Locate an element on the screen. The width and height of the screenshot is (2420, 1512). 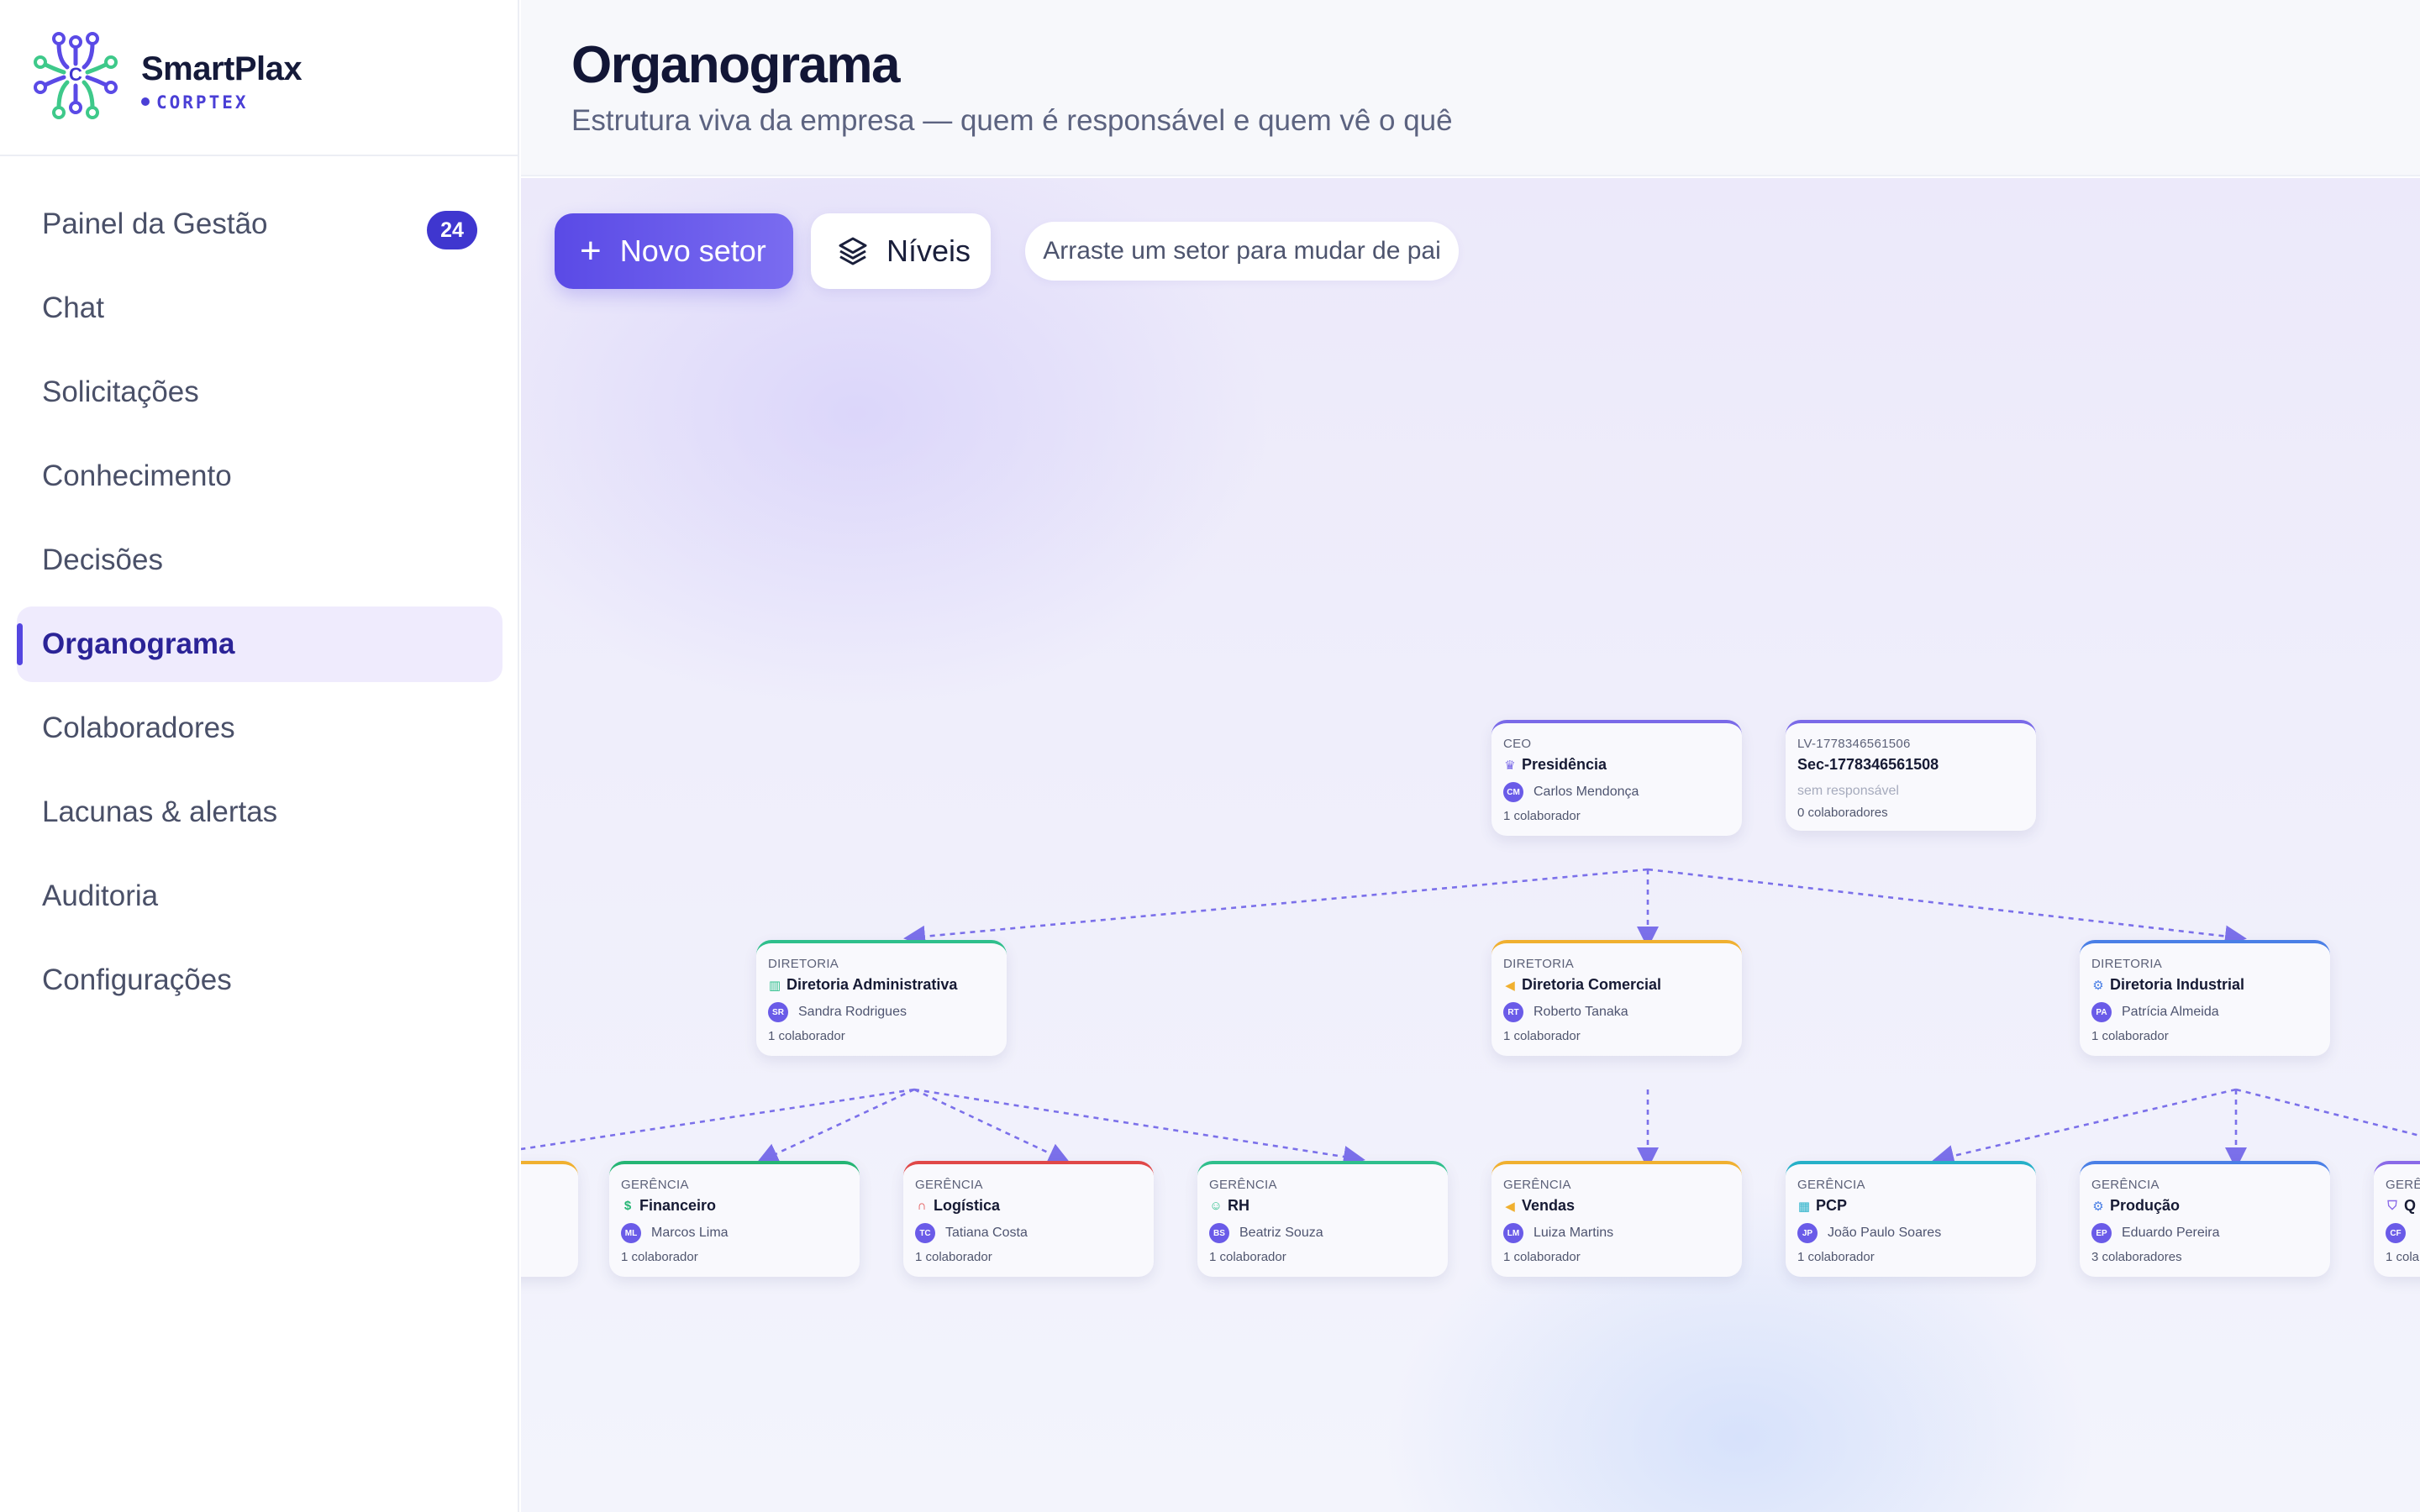
node-owner-name: Carlos Mendonça is located at coordinates (1587, 792).